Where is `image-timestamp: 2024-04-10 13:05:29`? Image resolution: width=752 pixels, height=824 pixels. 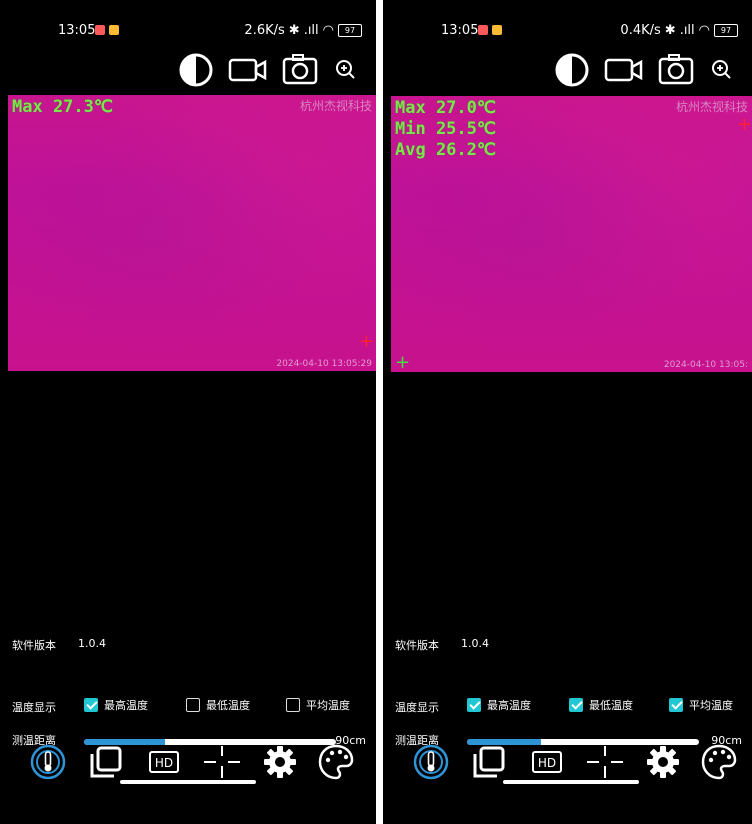
image-timestamp: 2024-04-10 13:05:29 is located at coordinates (324, 364).